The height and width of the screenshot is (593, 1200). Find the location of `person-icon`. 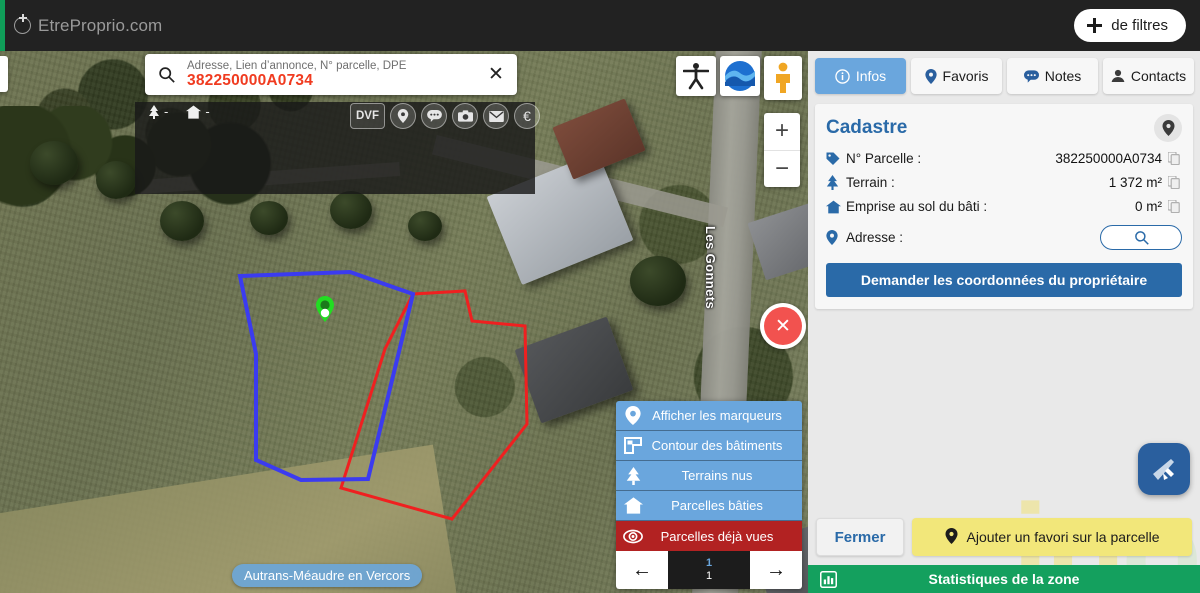

person-icon is located at coordinates (1118, 76).